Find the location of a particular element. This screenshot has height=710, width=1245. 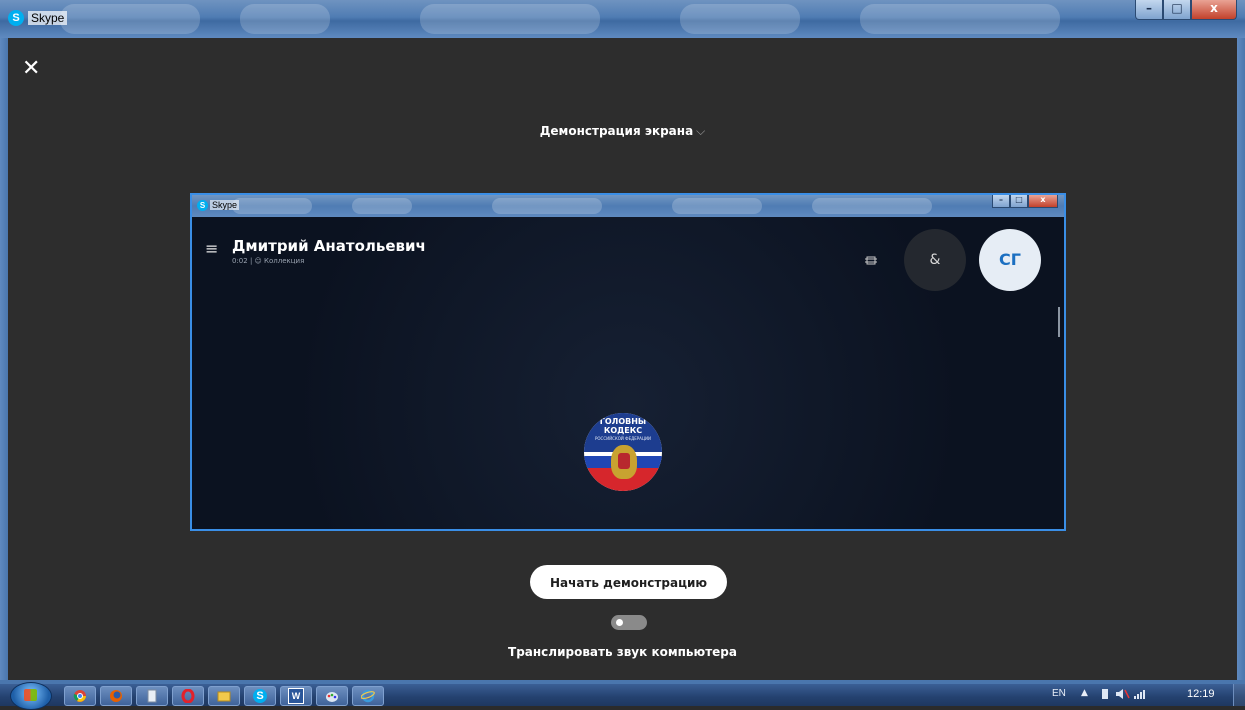

window-frame-left is located at coordinates (4, 359).